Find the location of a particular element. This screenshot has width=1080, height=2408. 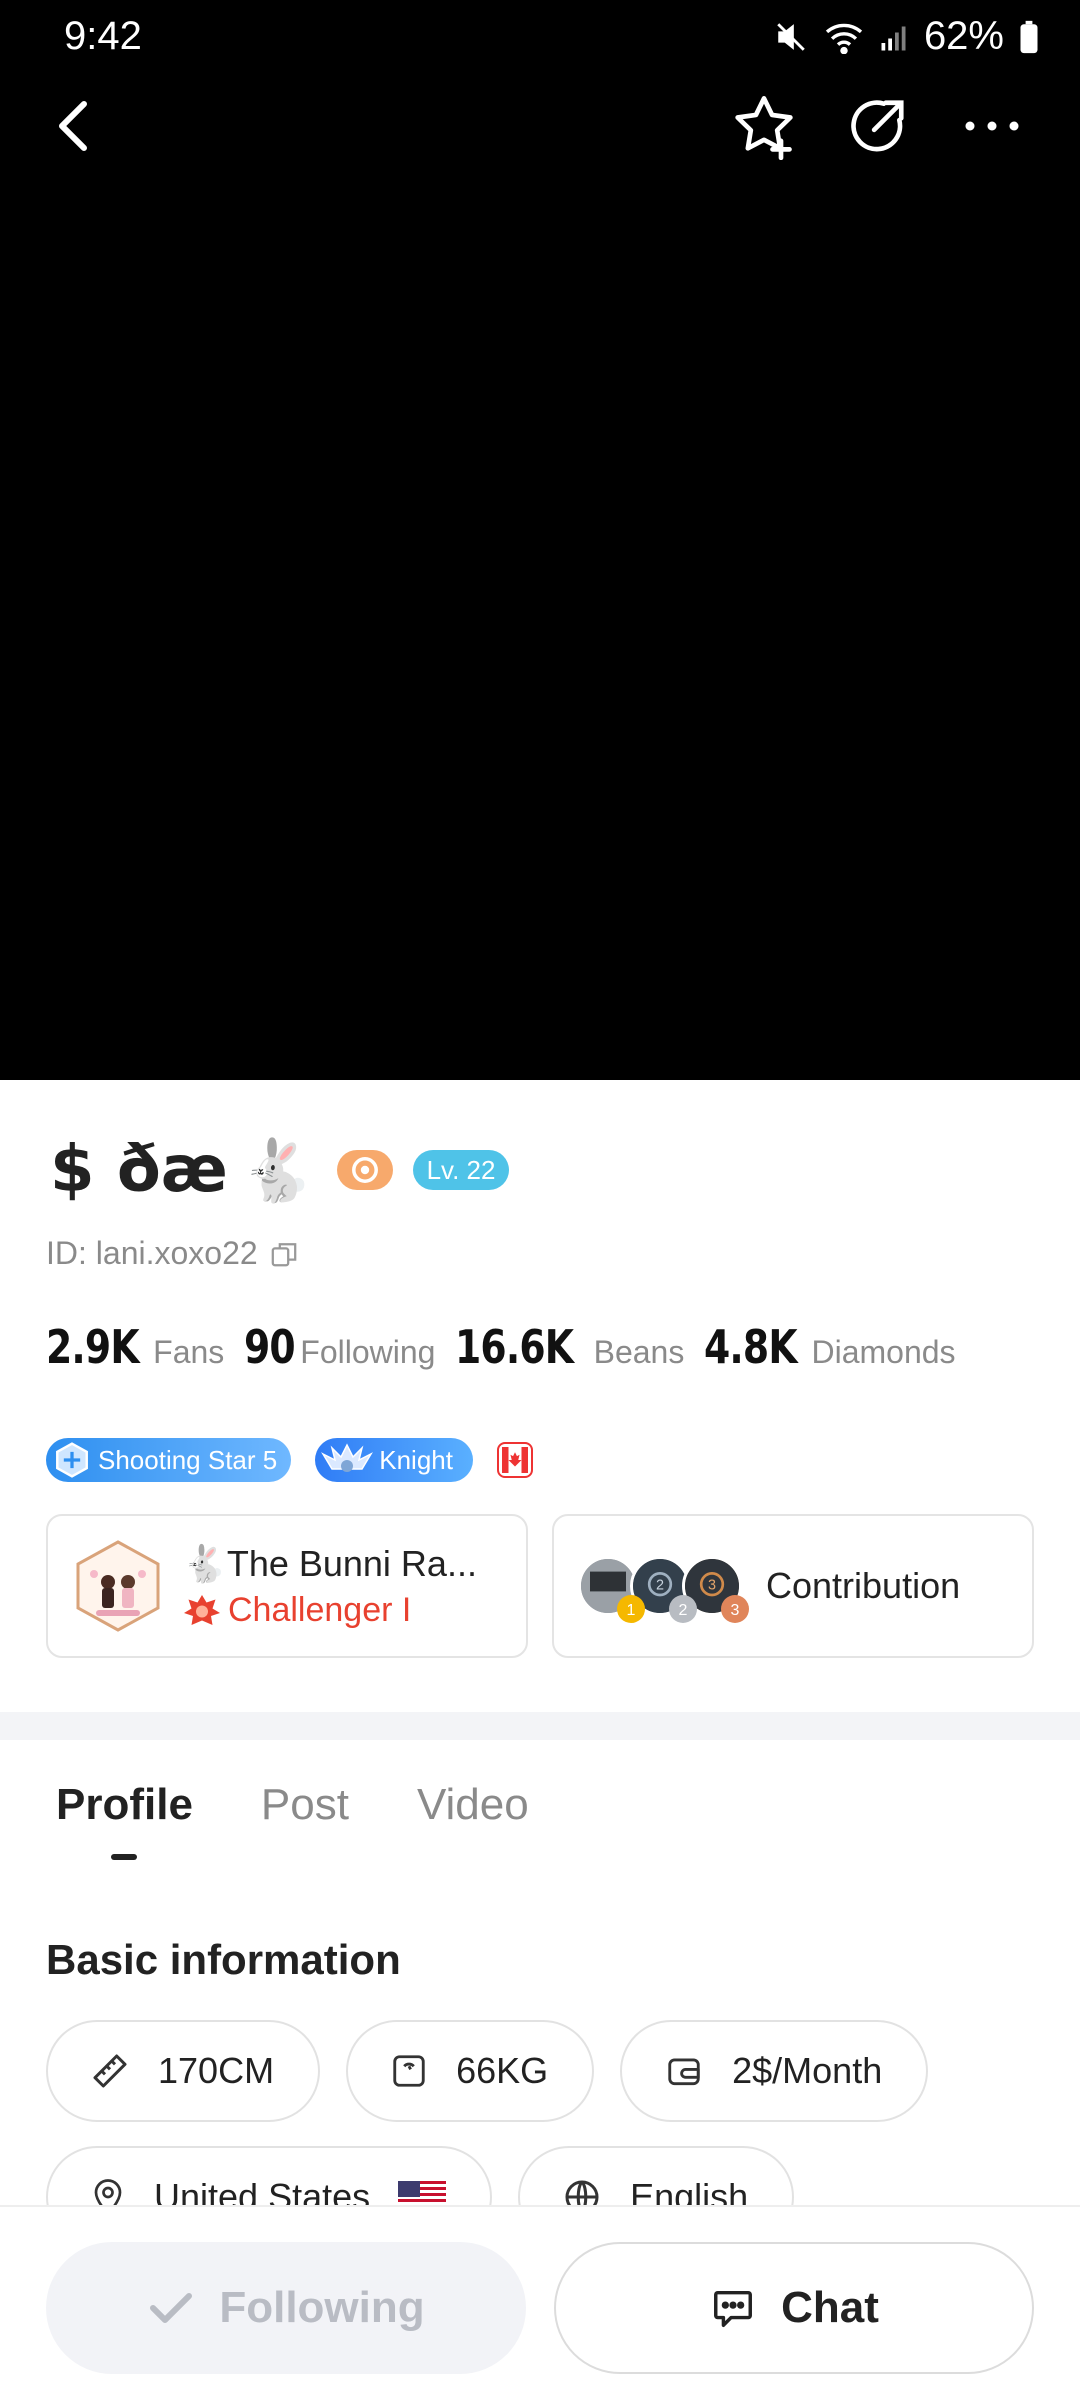

status-bar: 9:42 62% is located at coordinates (540, 36).